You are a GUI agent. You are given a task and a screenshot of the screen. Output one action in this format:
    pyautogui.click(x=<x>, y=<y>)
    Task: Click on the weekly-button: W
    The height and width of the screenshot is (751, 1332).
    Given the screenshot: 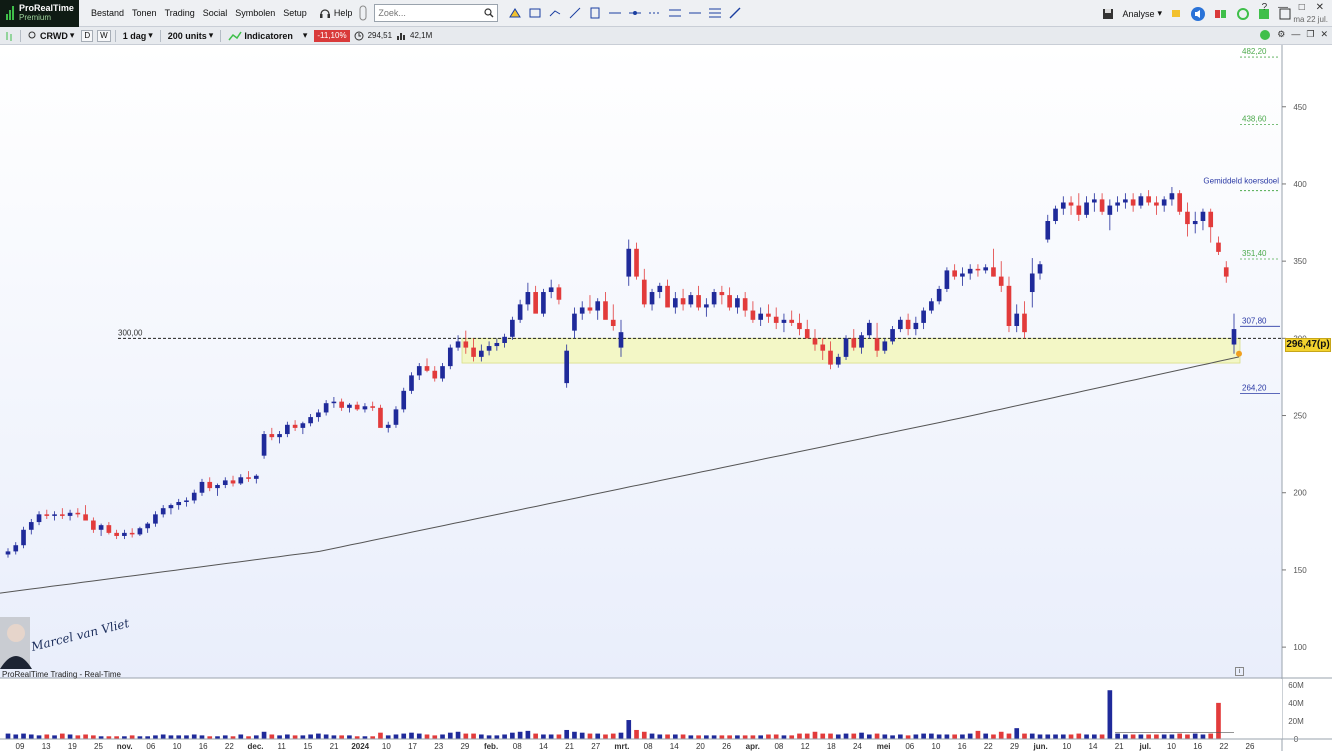 What is the action you would take?
    pyautogui.click(x=104, y=35)
    